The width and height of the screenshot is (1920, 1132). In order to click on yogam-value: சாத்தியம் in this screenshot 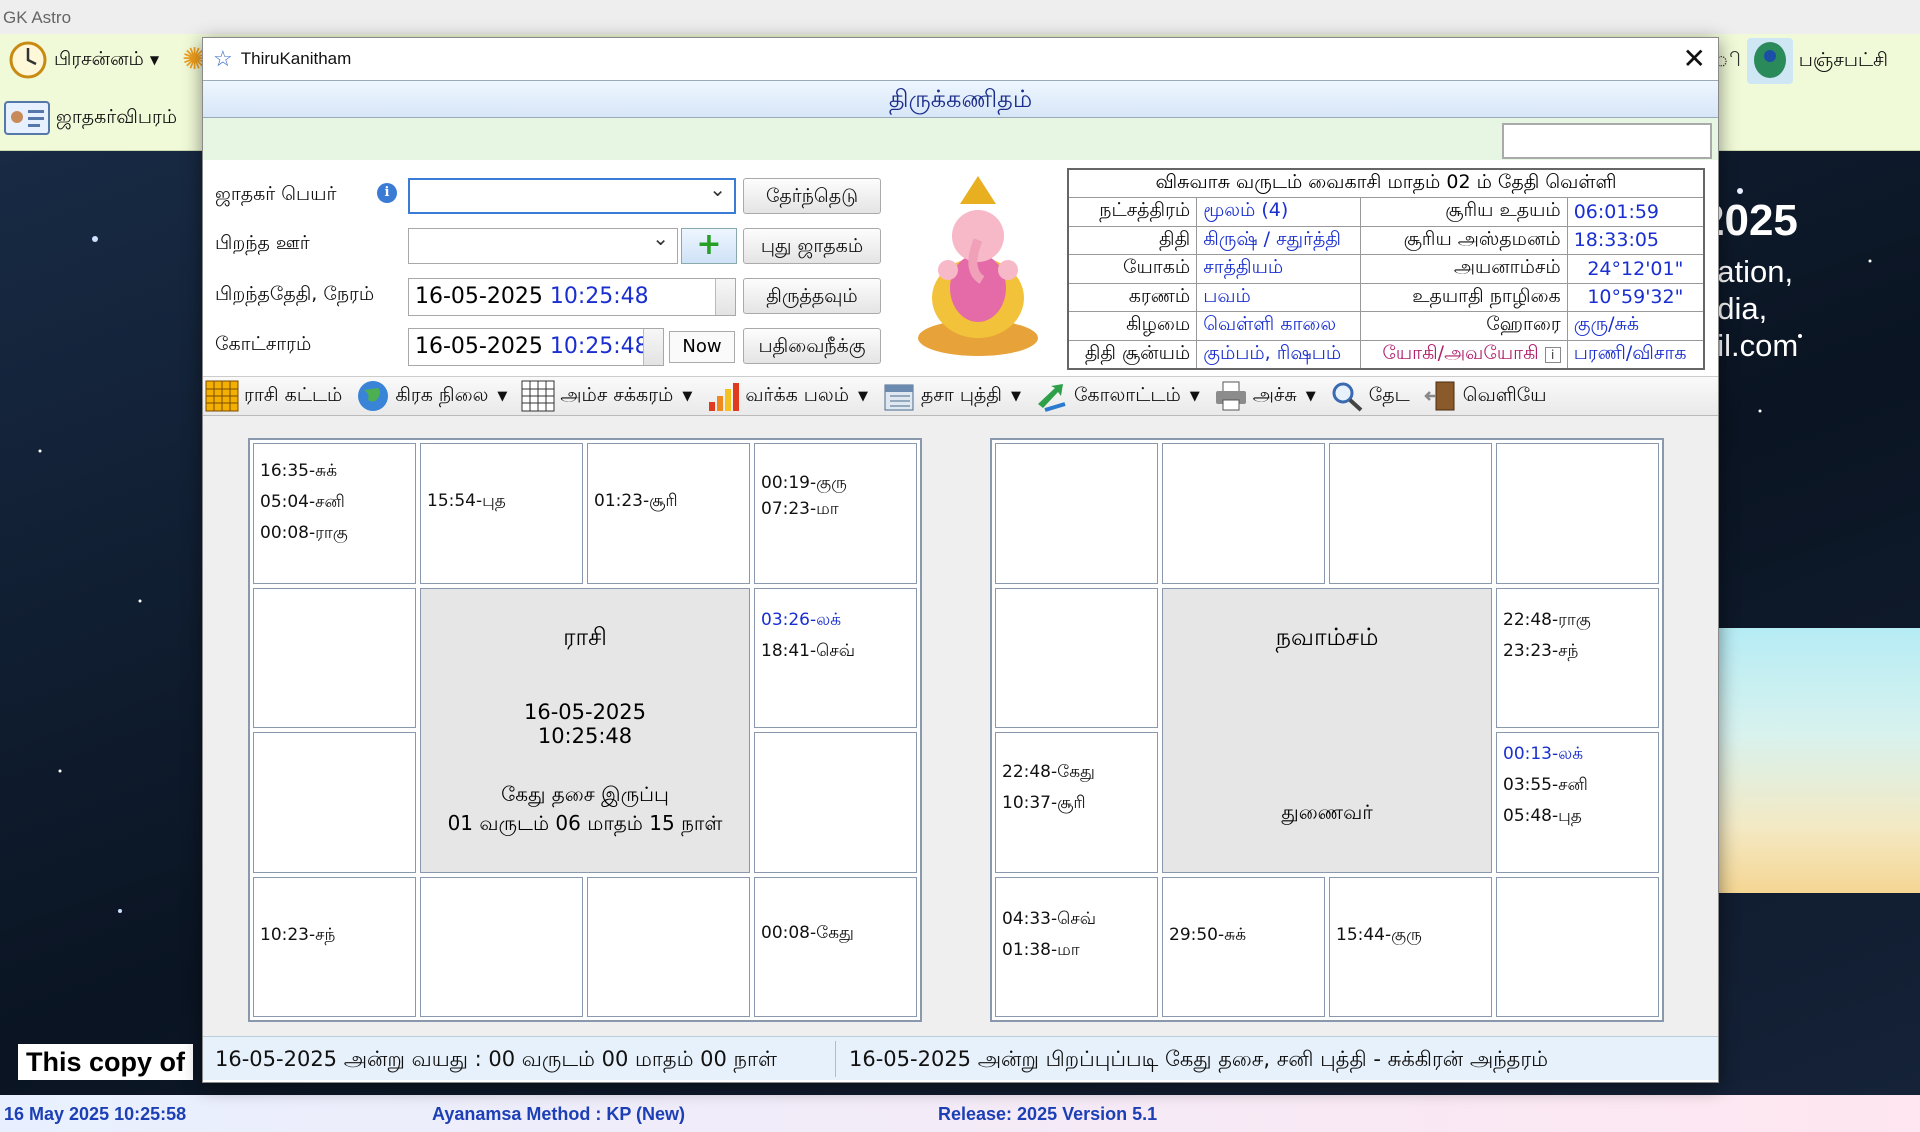, I will do `click(1278, 269)`.